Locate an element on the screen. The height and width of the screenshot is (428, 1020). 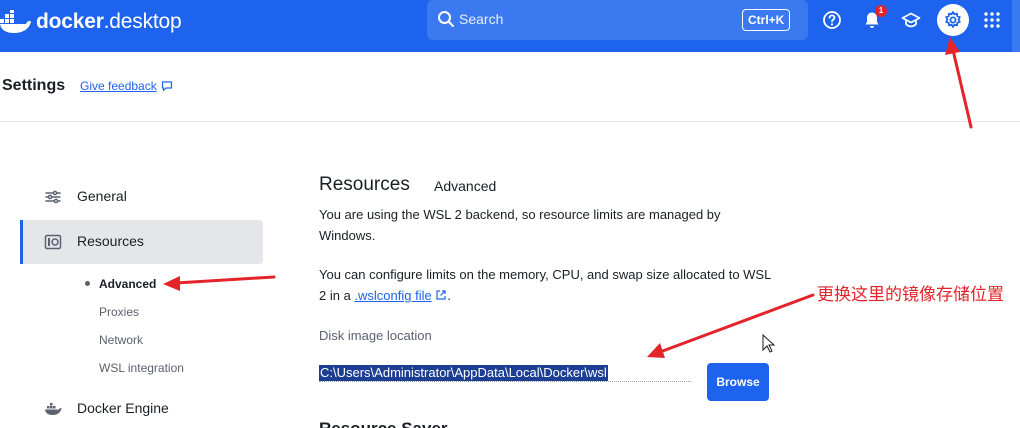
learning-center-button is located at coordinates (911, 20).